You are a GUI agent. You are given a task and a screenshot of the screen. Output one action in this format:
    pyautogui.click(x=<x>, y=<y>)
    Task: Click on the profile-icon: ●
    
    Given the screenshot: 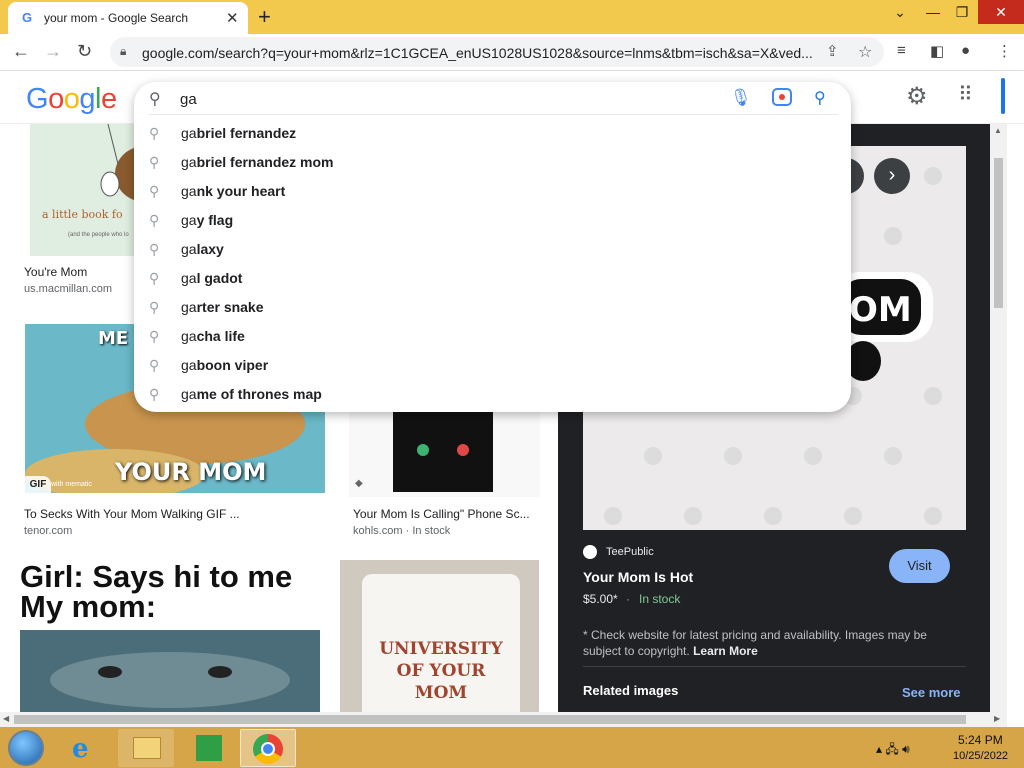 What is the action you would take?
    pyautogui.click(x=965, y=50)
    